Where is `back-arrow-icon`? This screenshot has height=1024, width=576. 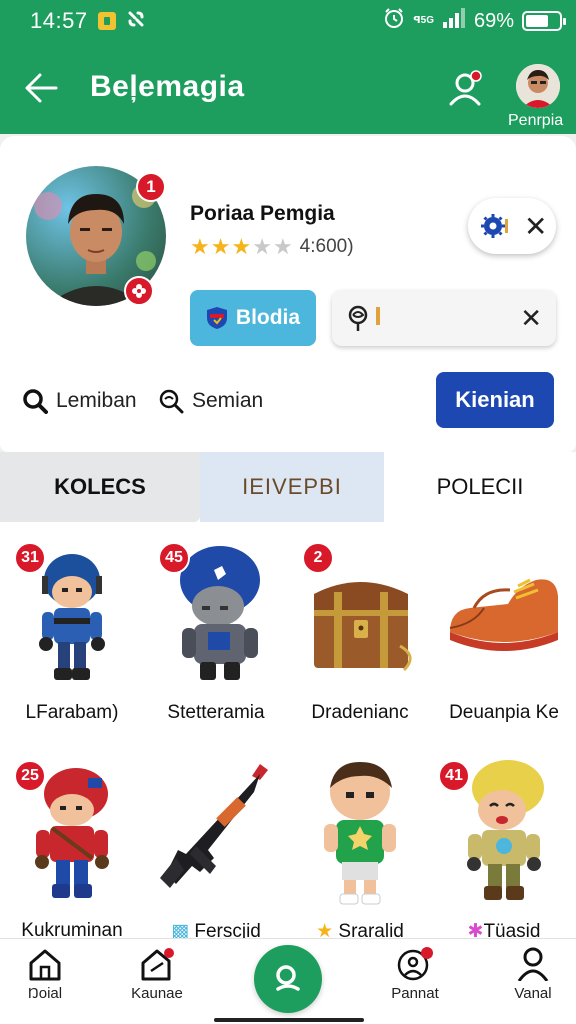 back-arrow-icon is located at coordinates (41, 88).